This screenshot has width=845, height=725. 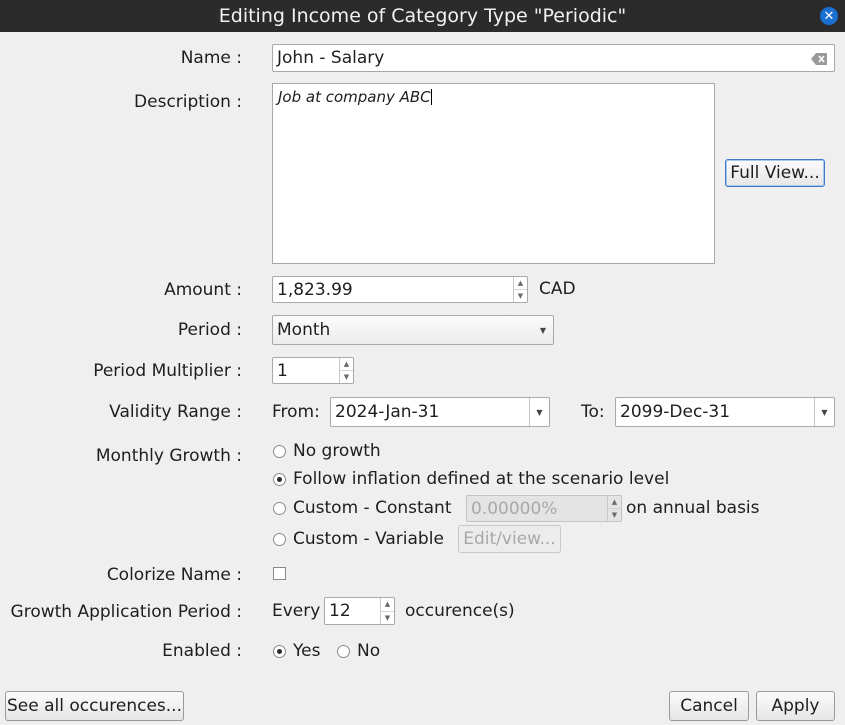 What do you see at coordinates (211, 58) in the screenshot?
I see `name-label: Name :` at bounding box center [211, 58].